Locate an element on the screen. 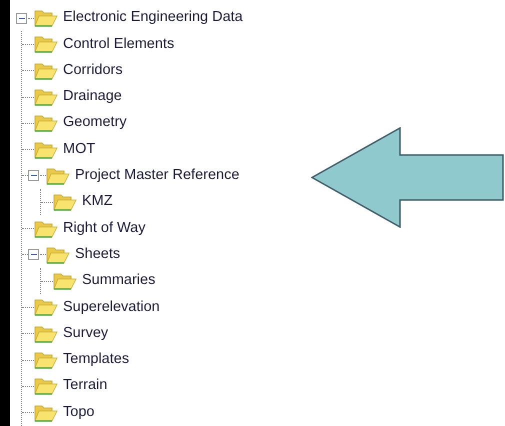  folder-label: Sheets is located at coordinates (97, 255).